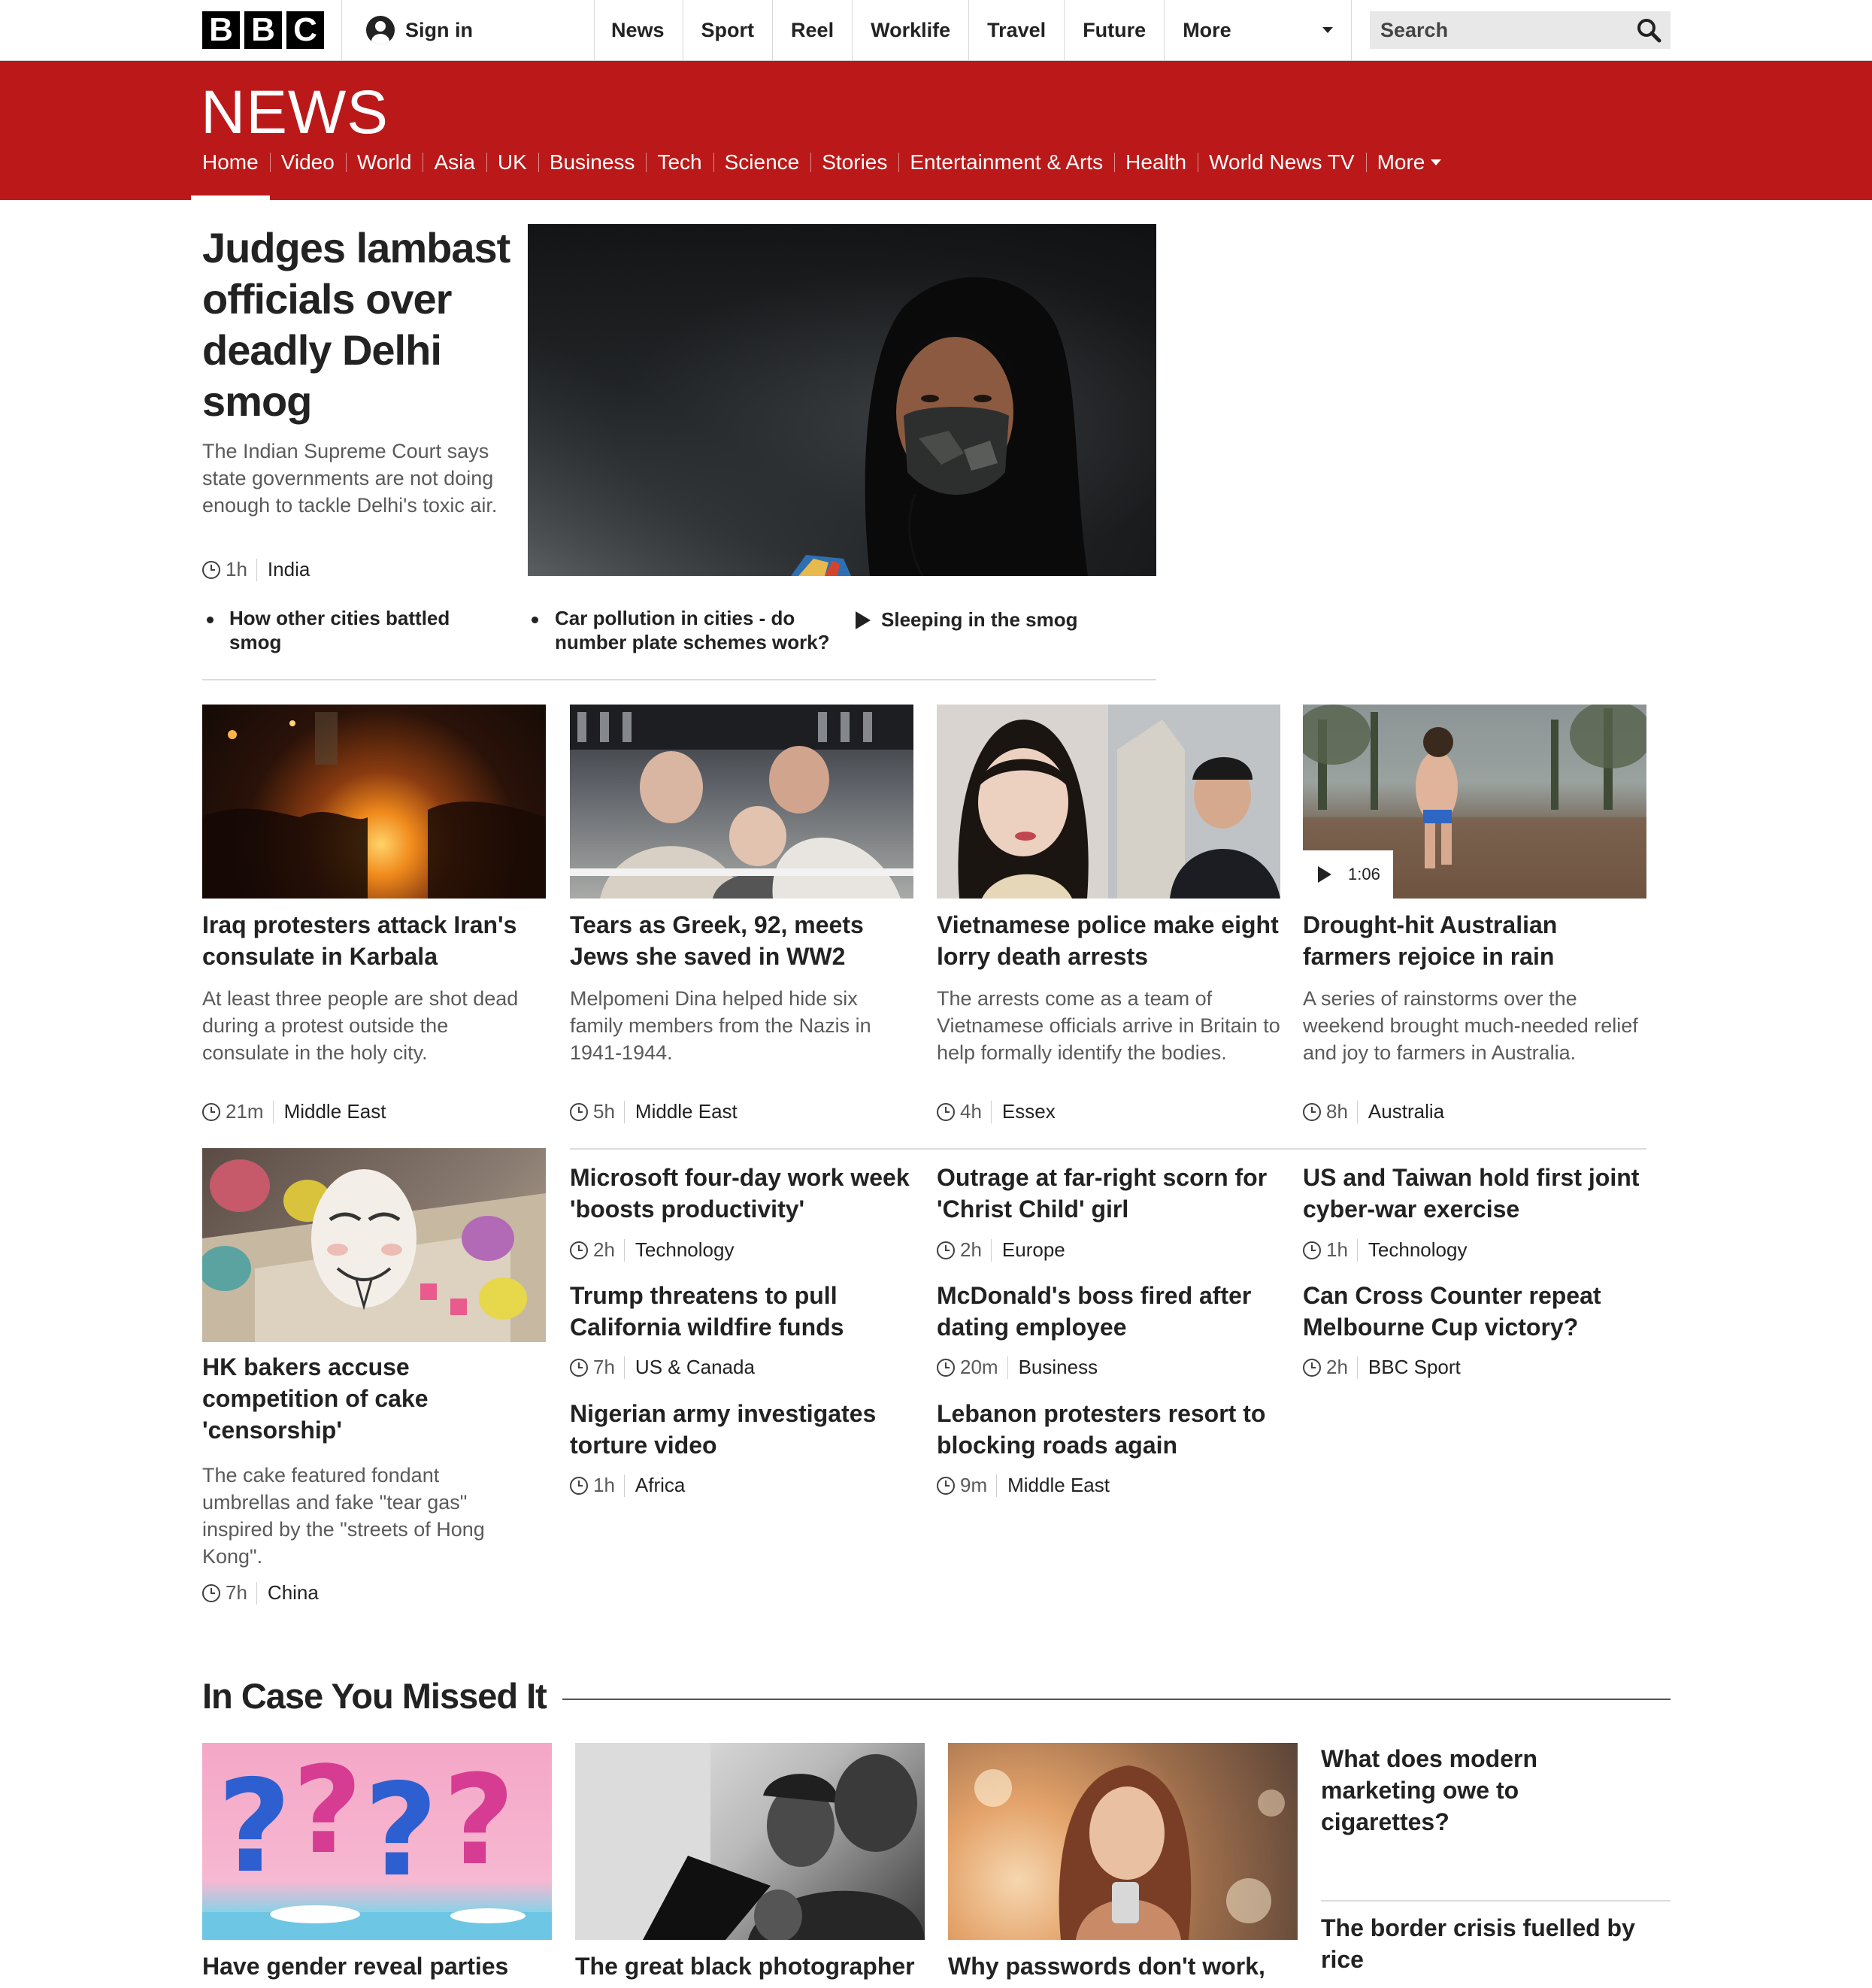 This screenshot has width=1872, height=1988. I want to click on global-nav-more-label: More, so click(1207, 29).